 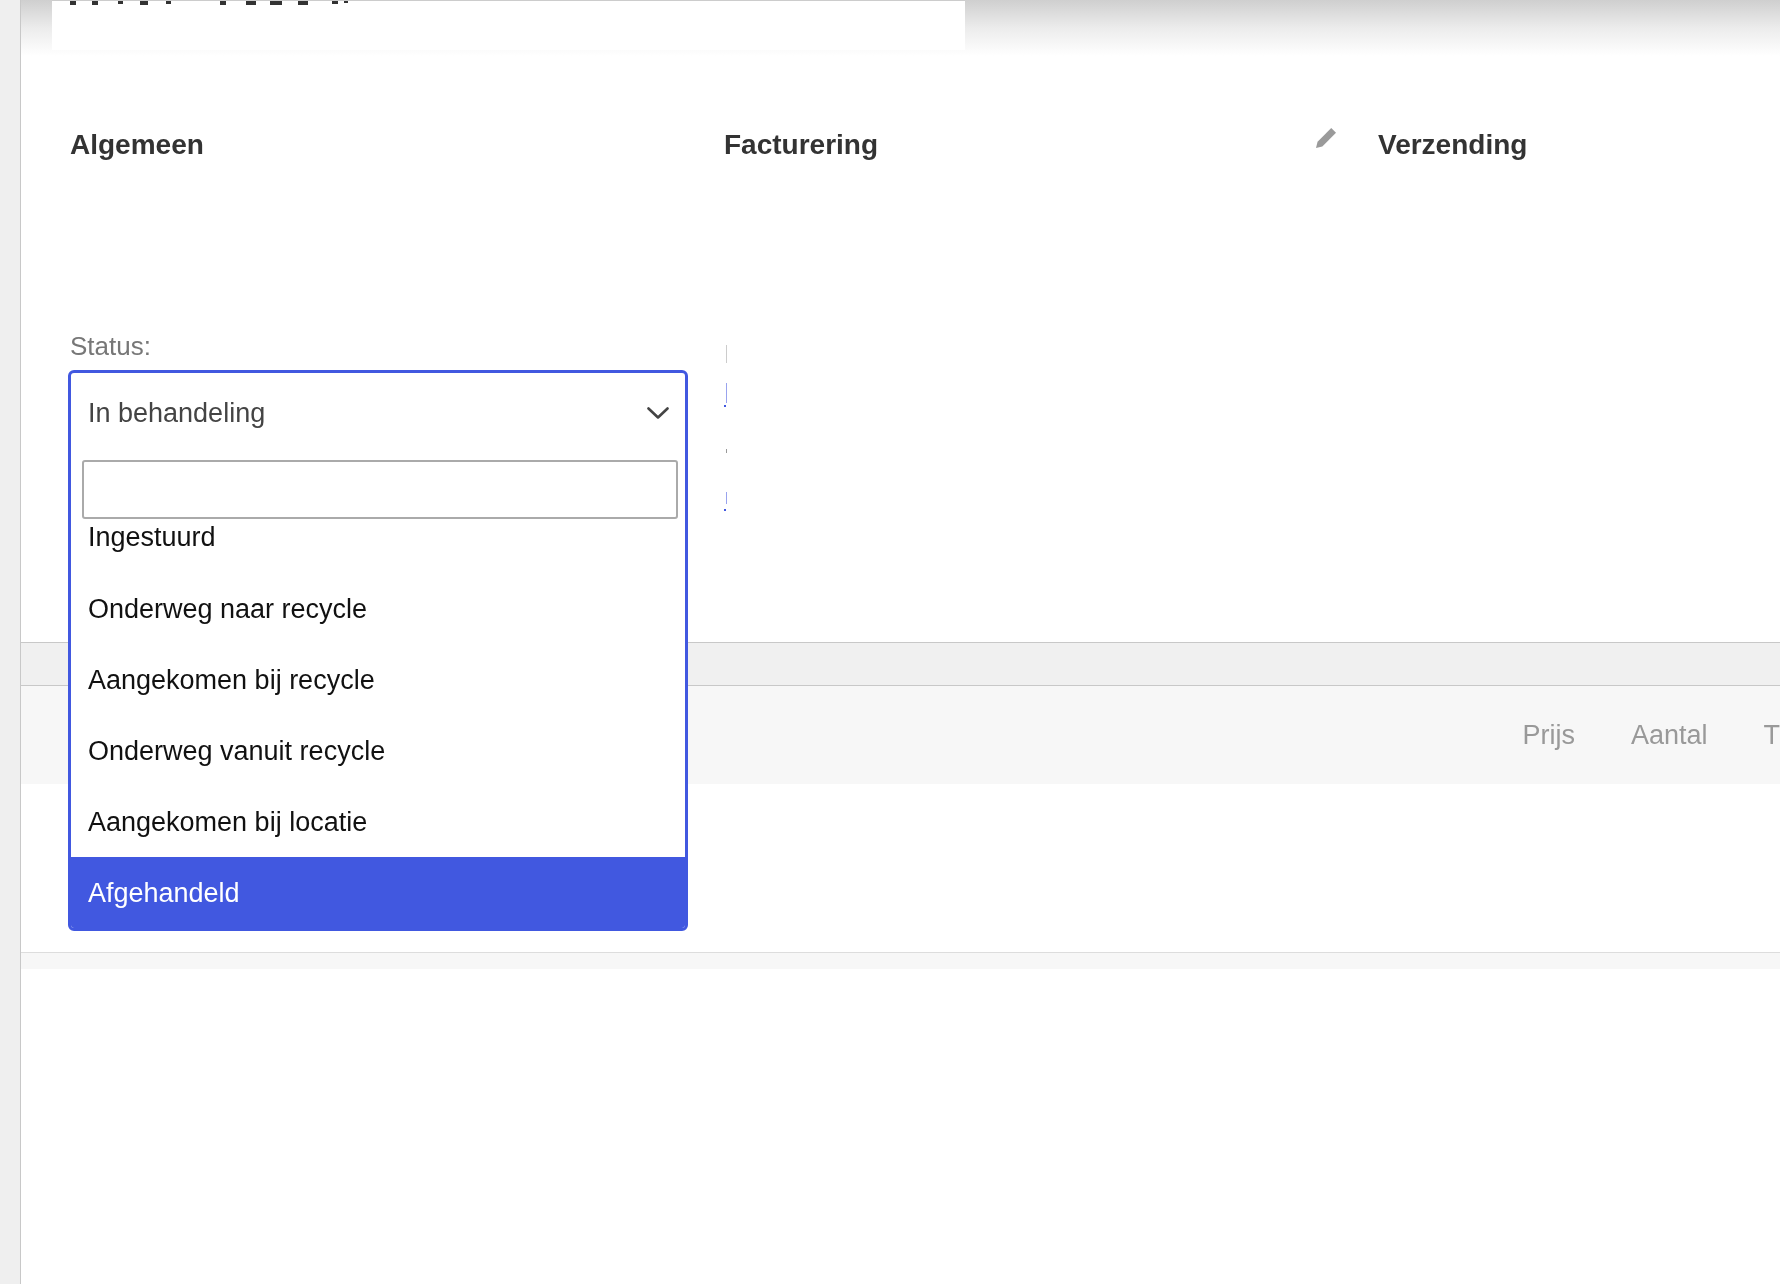 What do you see at coordinates (1669, 735) in the screenshot?
I see `column-header: Aantal` at bounding box center [1669, 735].